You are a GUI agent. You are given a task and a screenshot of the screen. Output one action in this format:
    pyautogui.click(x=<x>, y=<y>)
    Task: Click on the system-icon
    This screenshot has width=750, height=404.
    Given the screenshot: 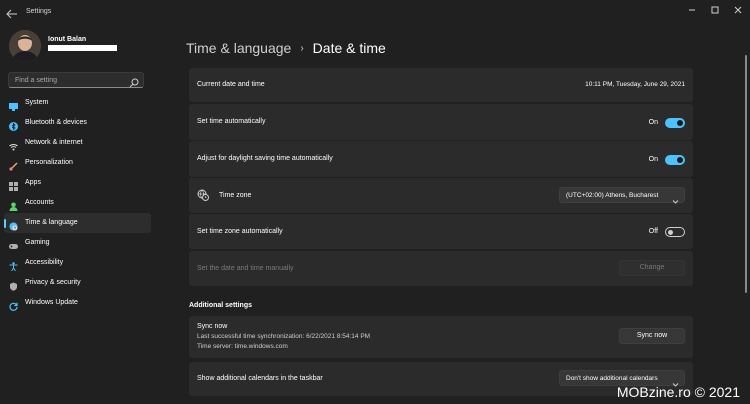 What is the action you would take?
    pyautogui.click(x=13, y=104)
    